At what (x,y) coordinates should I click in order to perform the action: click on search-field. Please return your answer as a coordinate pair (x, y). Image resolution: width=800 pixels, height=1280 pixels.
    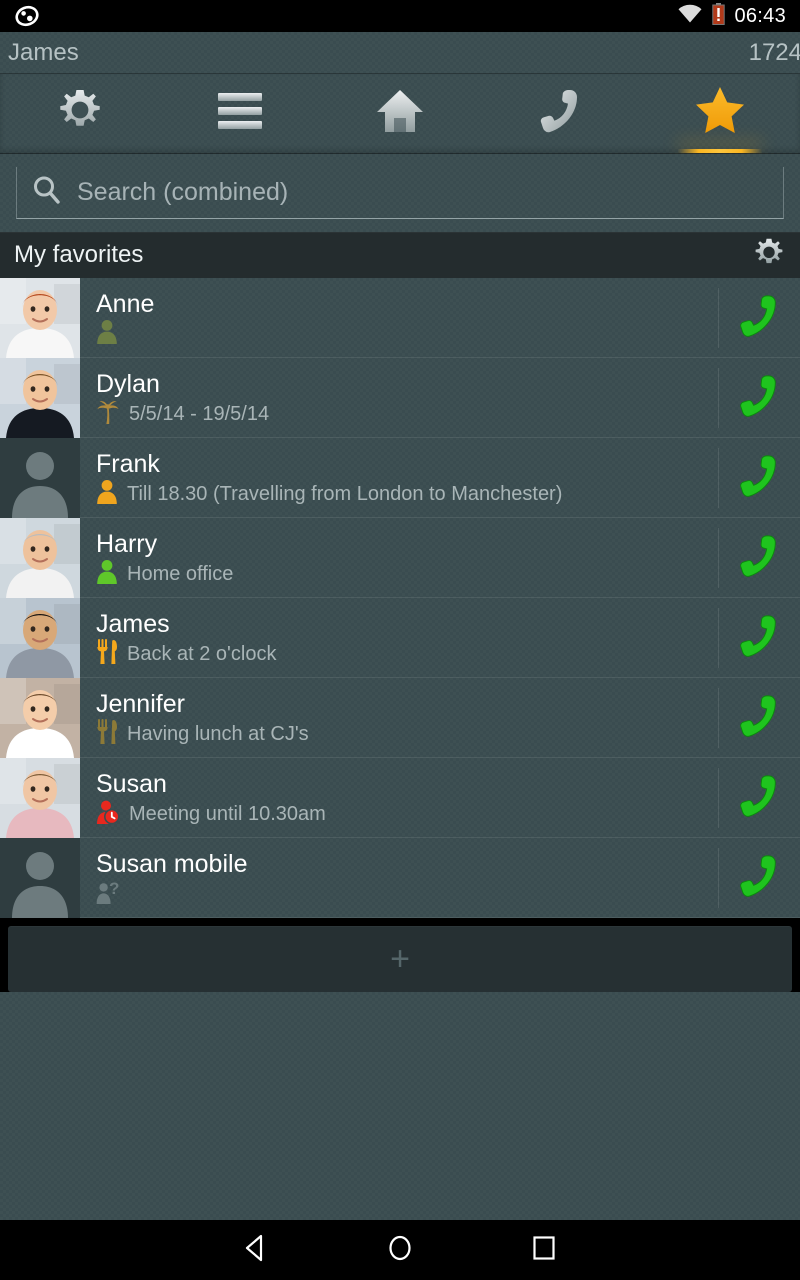
    Looking at the image, I should click on (400, 193).